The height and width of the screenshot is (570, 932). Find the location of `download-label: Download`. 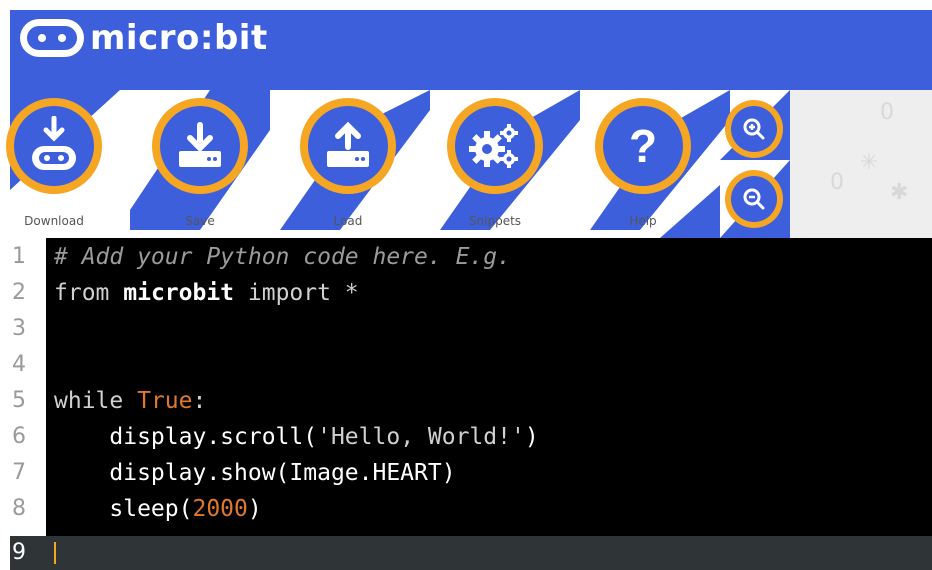

download-label: Download is located at coordinates (54, 221).